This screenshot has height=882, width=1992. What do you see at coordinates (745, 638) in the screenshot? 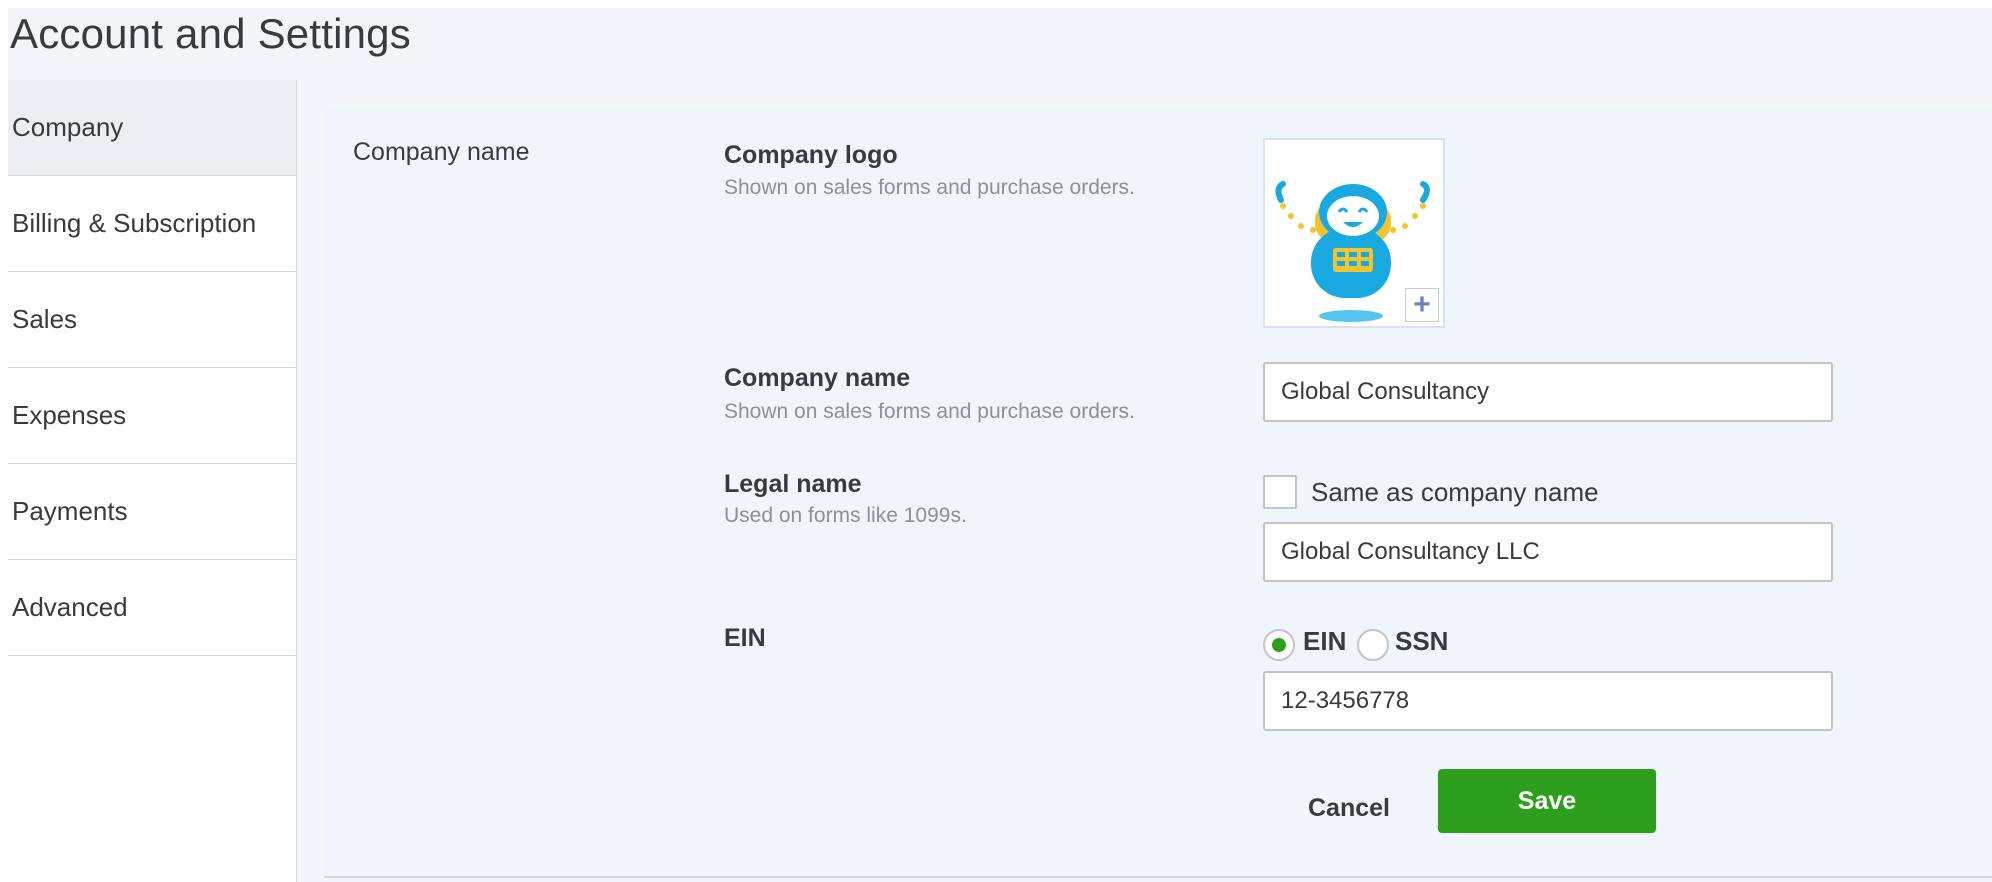
I see `ein-label: EIN` at bounding box center [745, 638].